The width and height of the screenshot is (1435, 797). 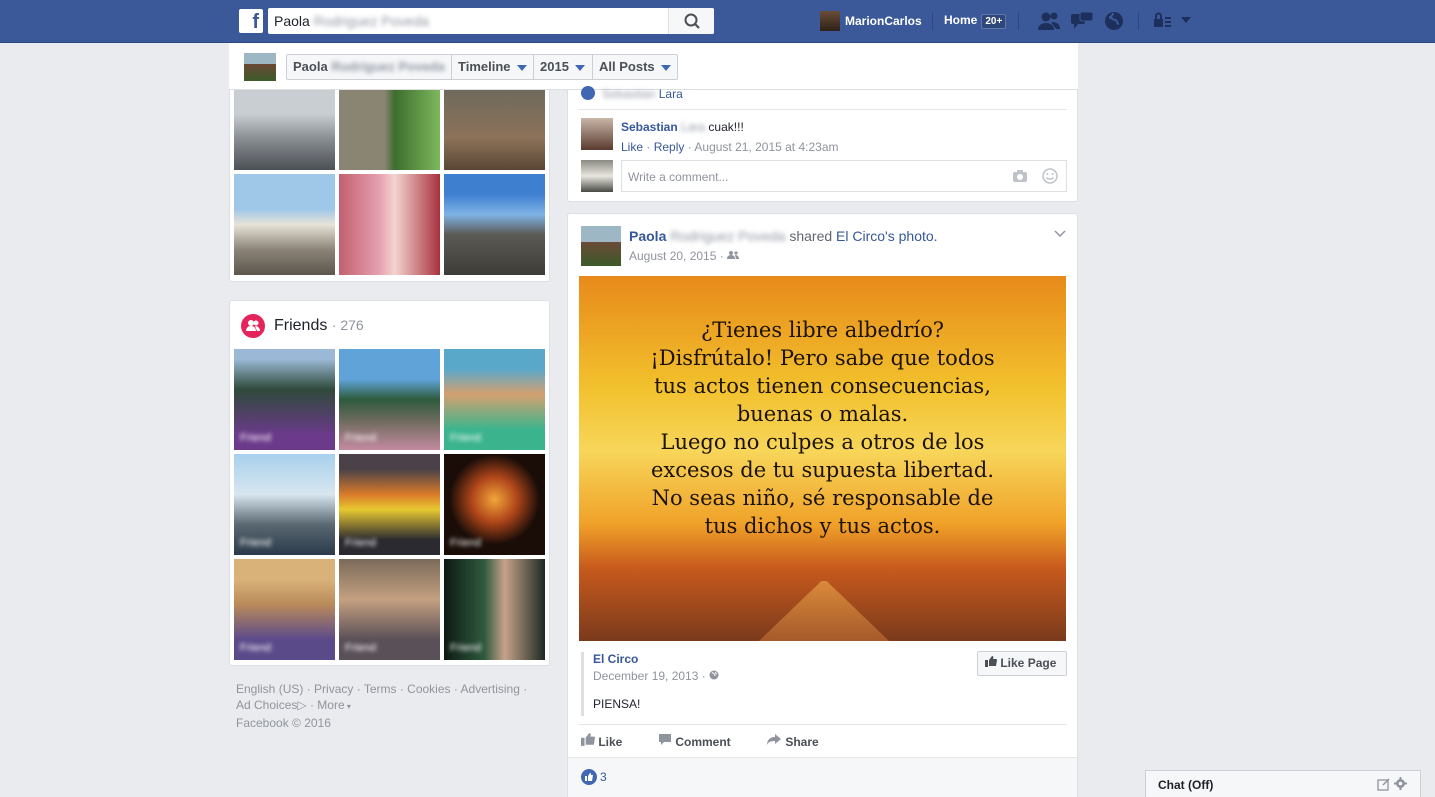 What do you see at coordinates (733, 255) in the screenshot?
I see `friends-audience-icon` at bounding box center [733, 255].